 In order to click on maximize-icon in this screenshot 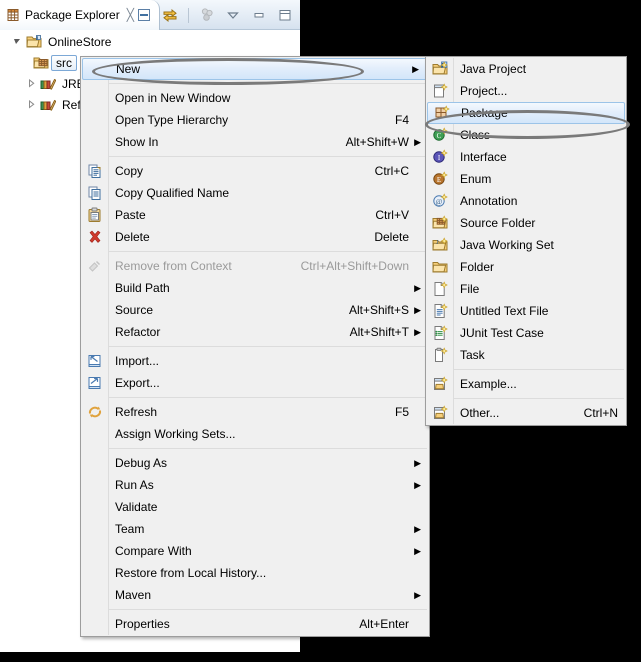, I will do `click(285, 15)`.